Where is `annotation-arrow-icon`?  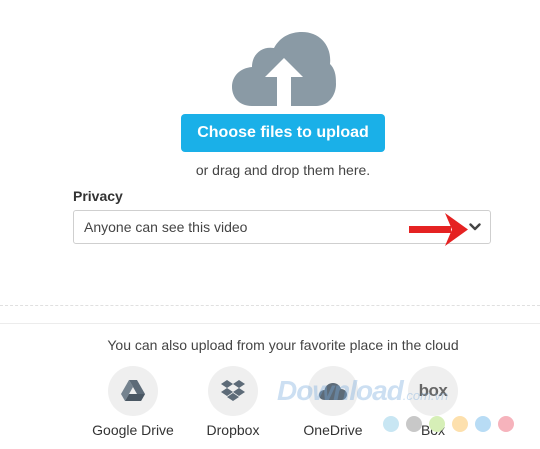
annotation-arrow-icon is located at coordinates (438, 229).